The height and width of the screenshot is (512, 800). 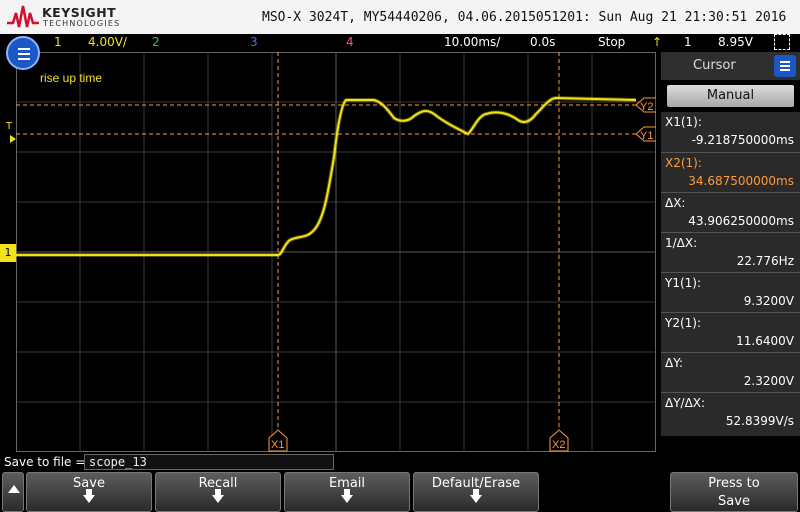 I want to click on svg-text: X2, so click(x=558, y=445).